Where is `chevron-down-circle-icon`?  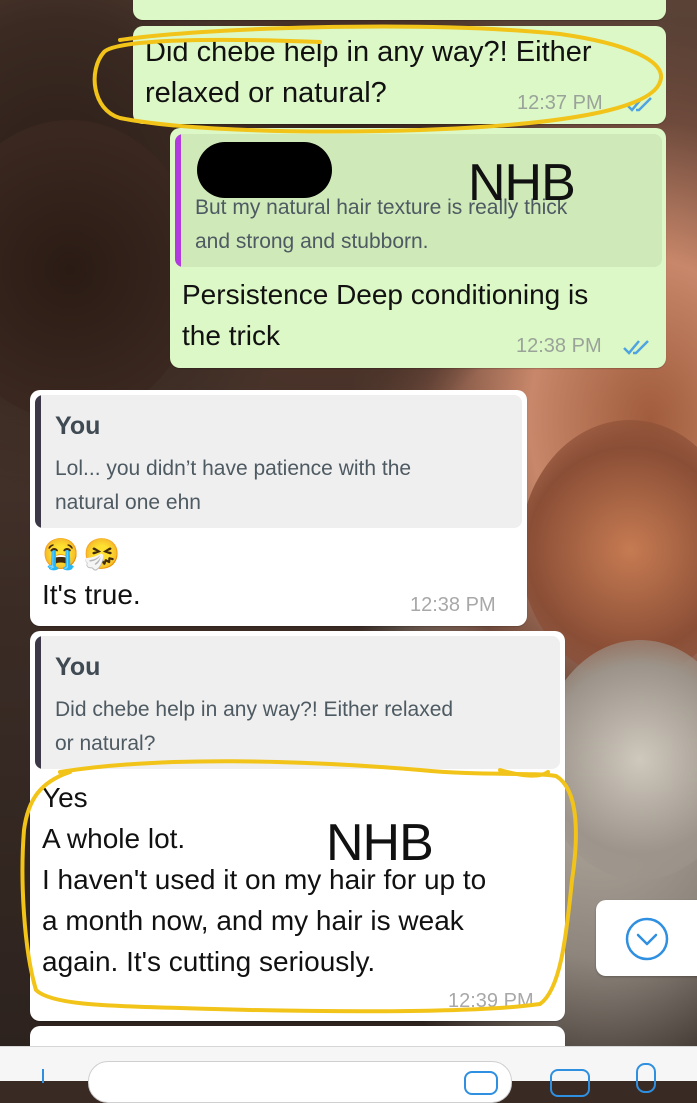
chevron-down-circle-icon is located at coordinates (647, 939).